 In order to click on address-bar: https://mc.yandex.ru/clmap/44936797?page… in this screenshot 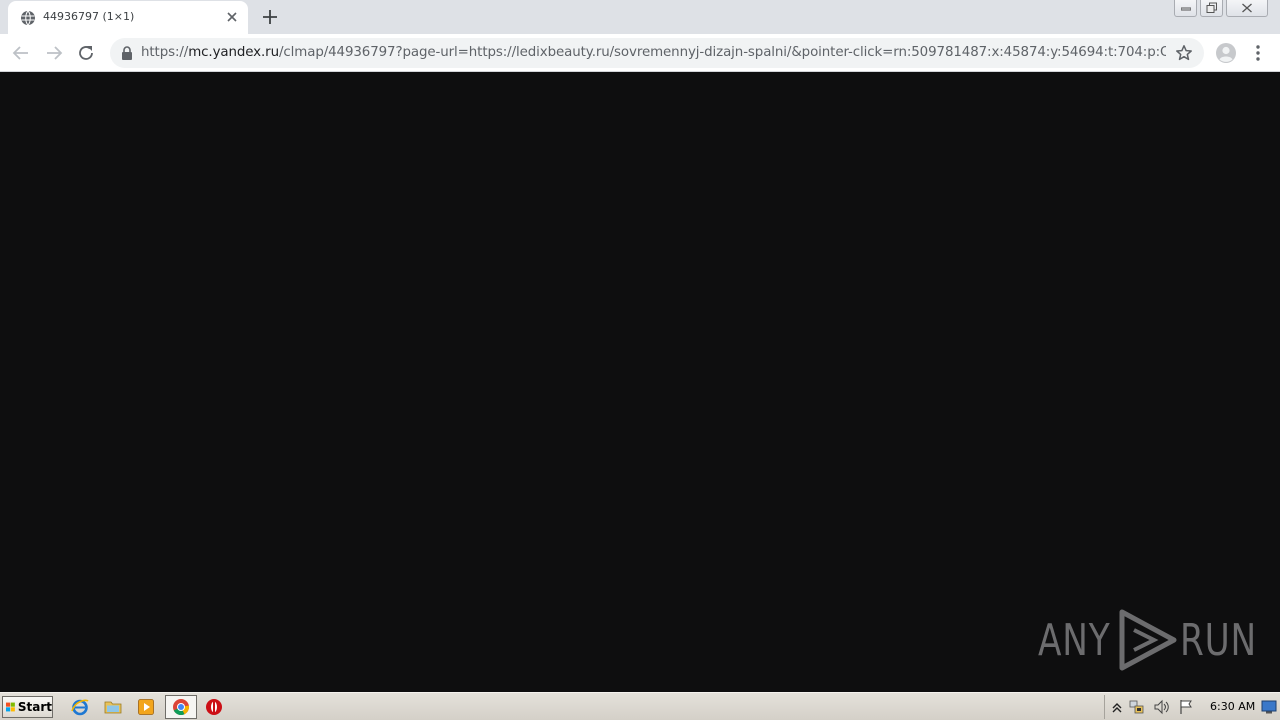, I will do `click(657, 53)`.